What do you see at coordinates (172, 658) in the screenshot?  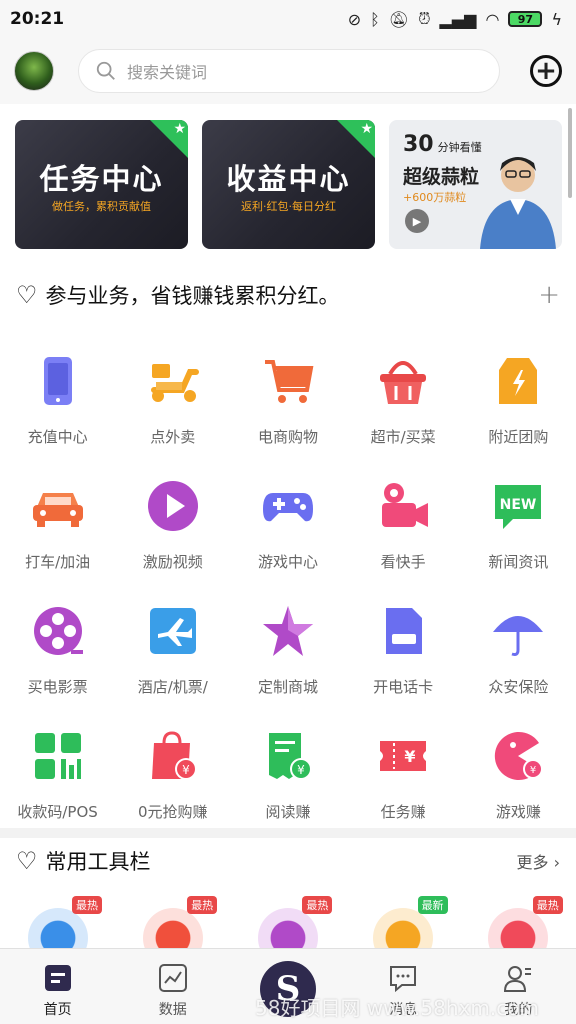 I see `service-hotel-flight: 酒店/机票/` at bounding box center [172, 658].